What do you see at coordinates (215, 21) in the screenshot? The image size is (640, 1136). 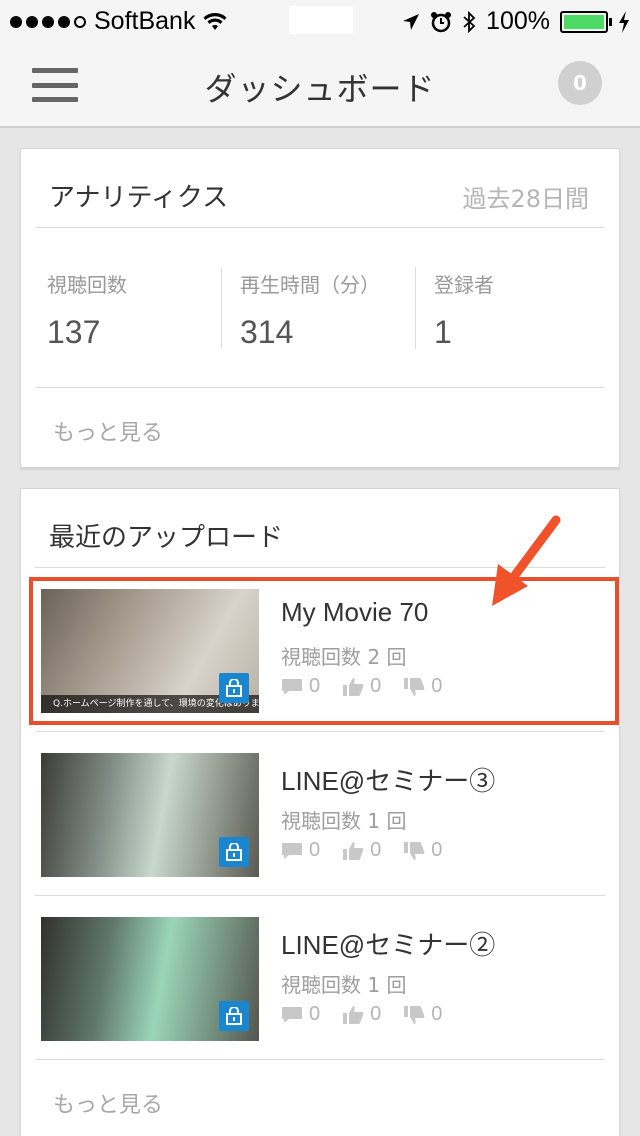 I see `wifi-icon` at bounding box center [215, 21].